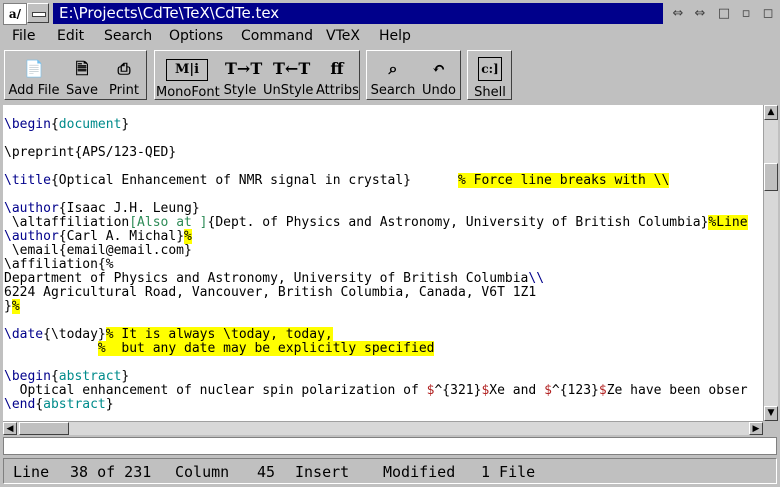 This screenshot has height=487, width=780. What do you see at coordinates (15, 14) in the screenshot?
I see `app-icon: a/` at bounding box center [15, 14].